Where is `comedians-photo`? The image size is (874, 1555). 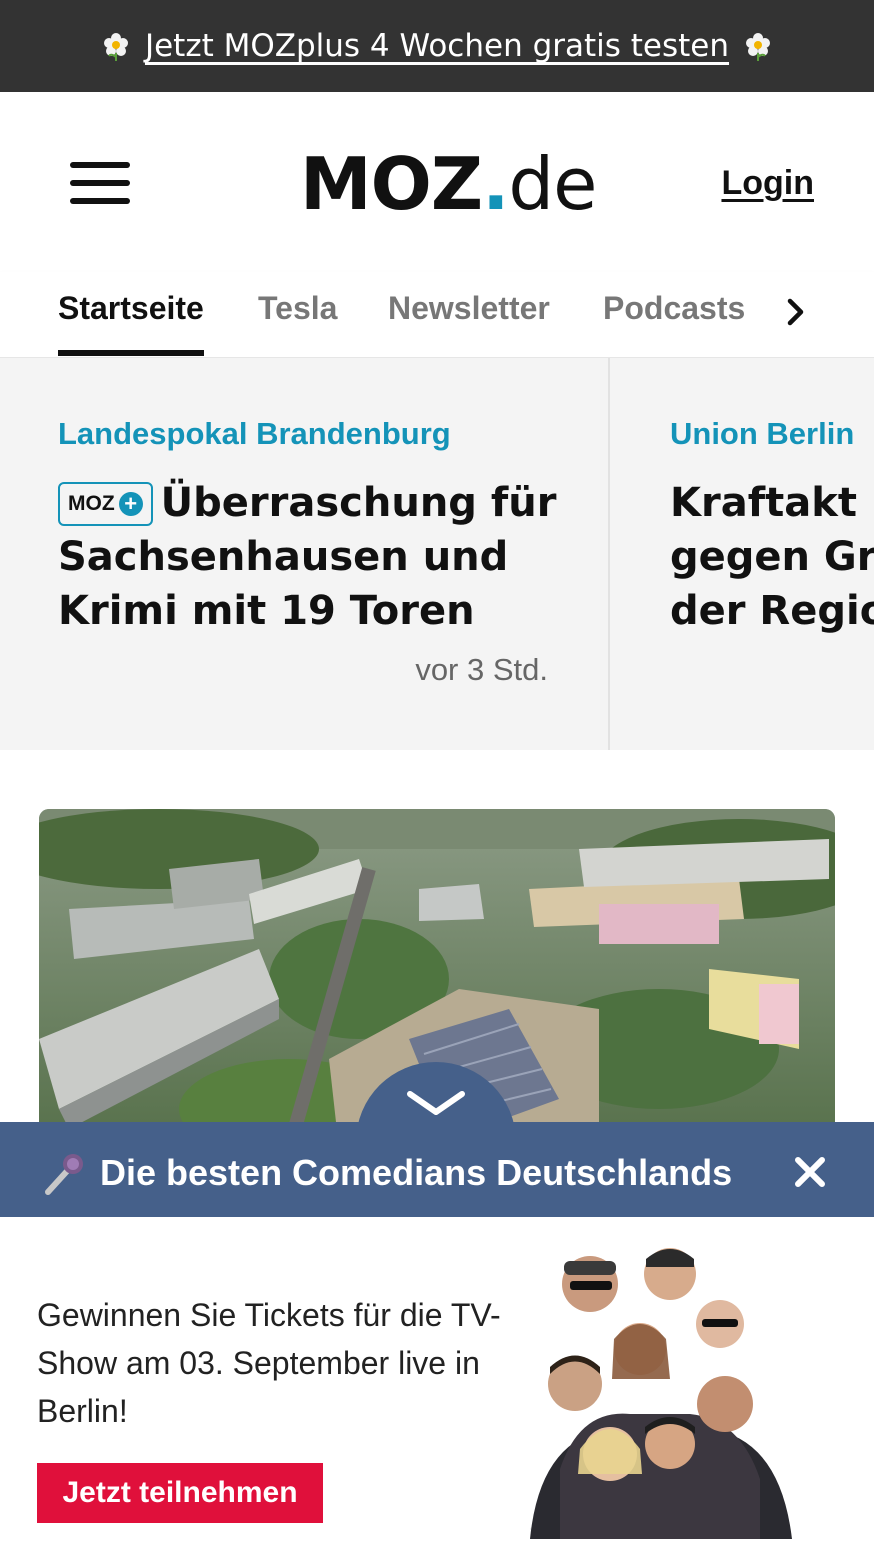
comedians-photo is located at coordinates (660, 1389).